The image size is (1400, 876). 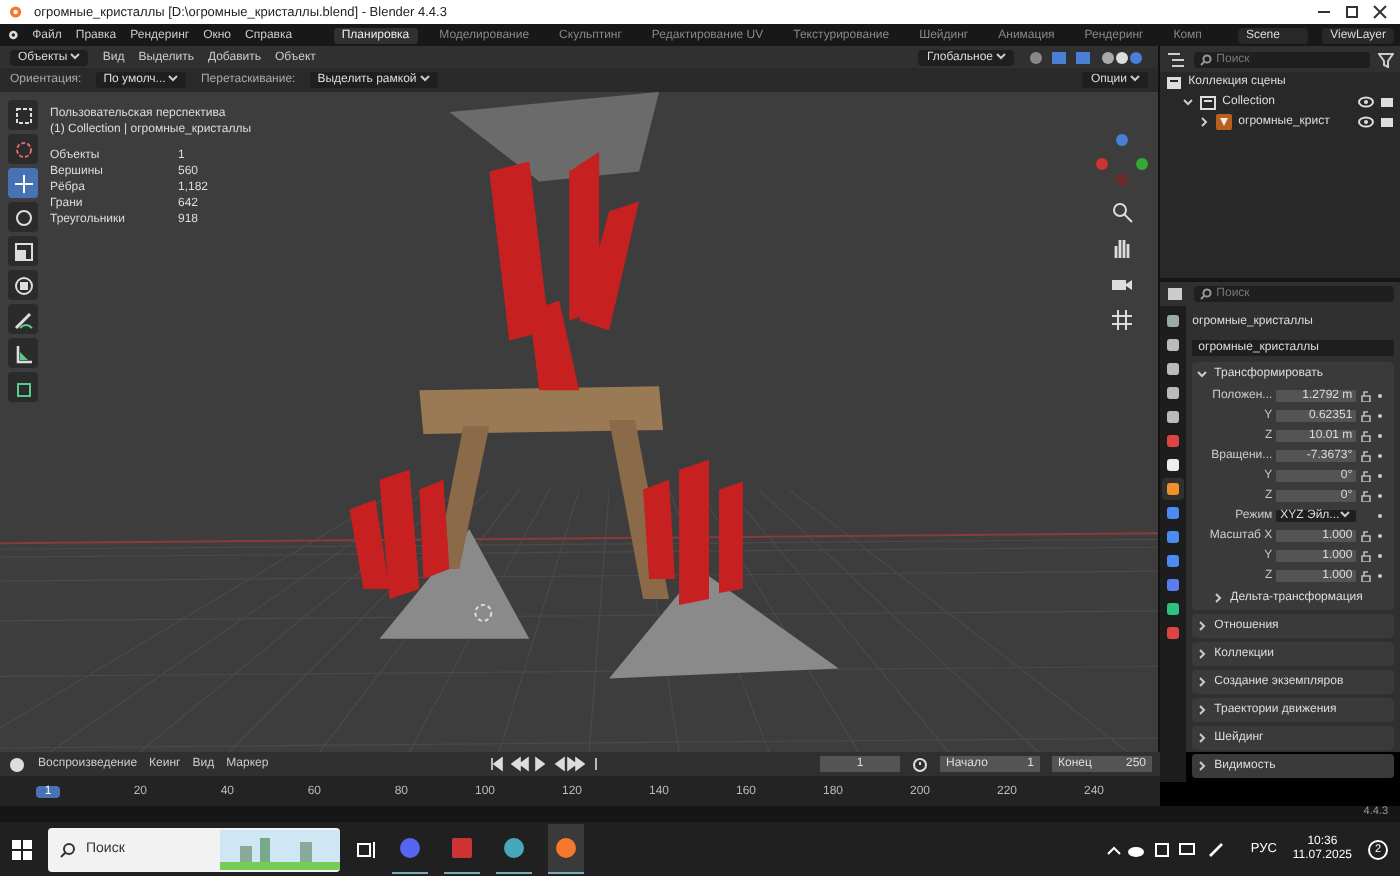 I want to click on cursor-icon, so click(x=23, y=149).